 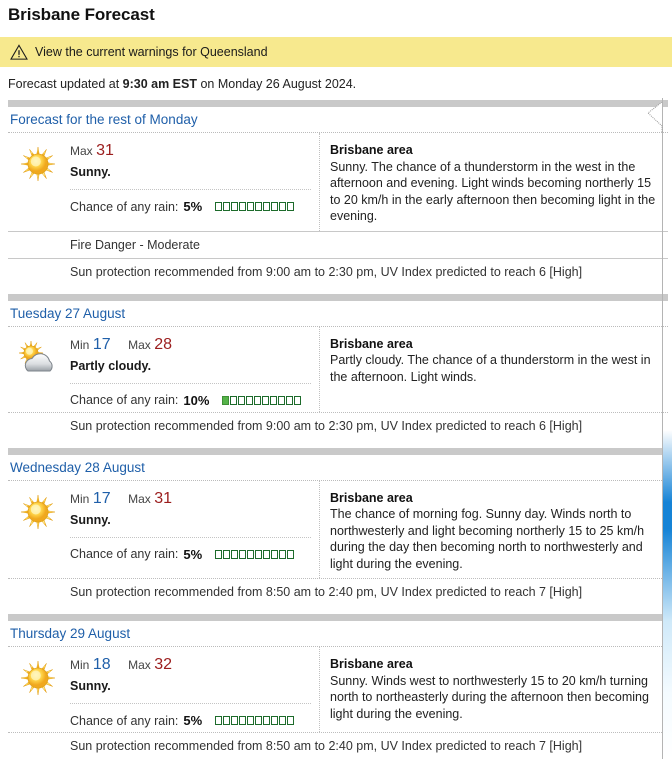 I want to click on day-heading: Thursday 29 August, so click(x=70, y=633).